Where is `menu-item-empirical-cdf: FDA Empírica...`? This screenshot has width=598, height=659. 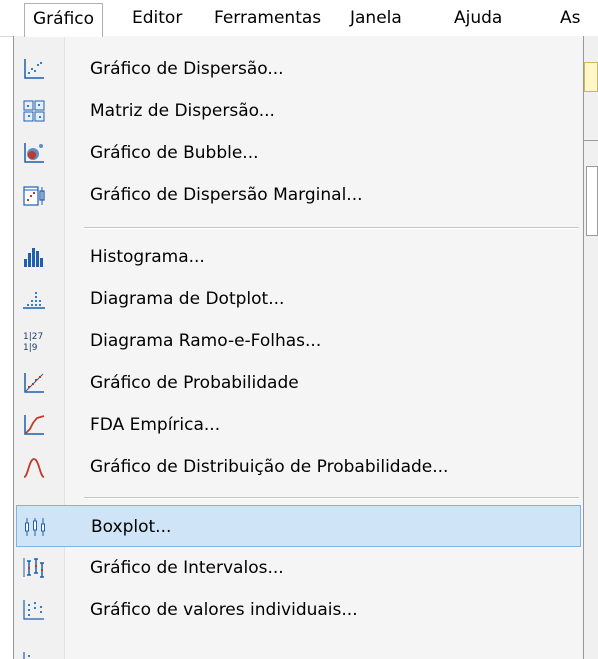 menu-item-empirical-cdf: FDA Empírica... is located at coordinates (298, 425).